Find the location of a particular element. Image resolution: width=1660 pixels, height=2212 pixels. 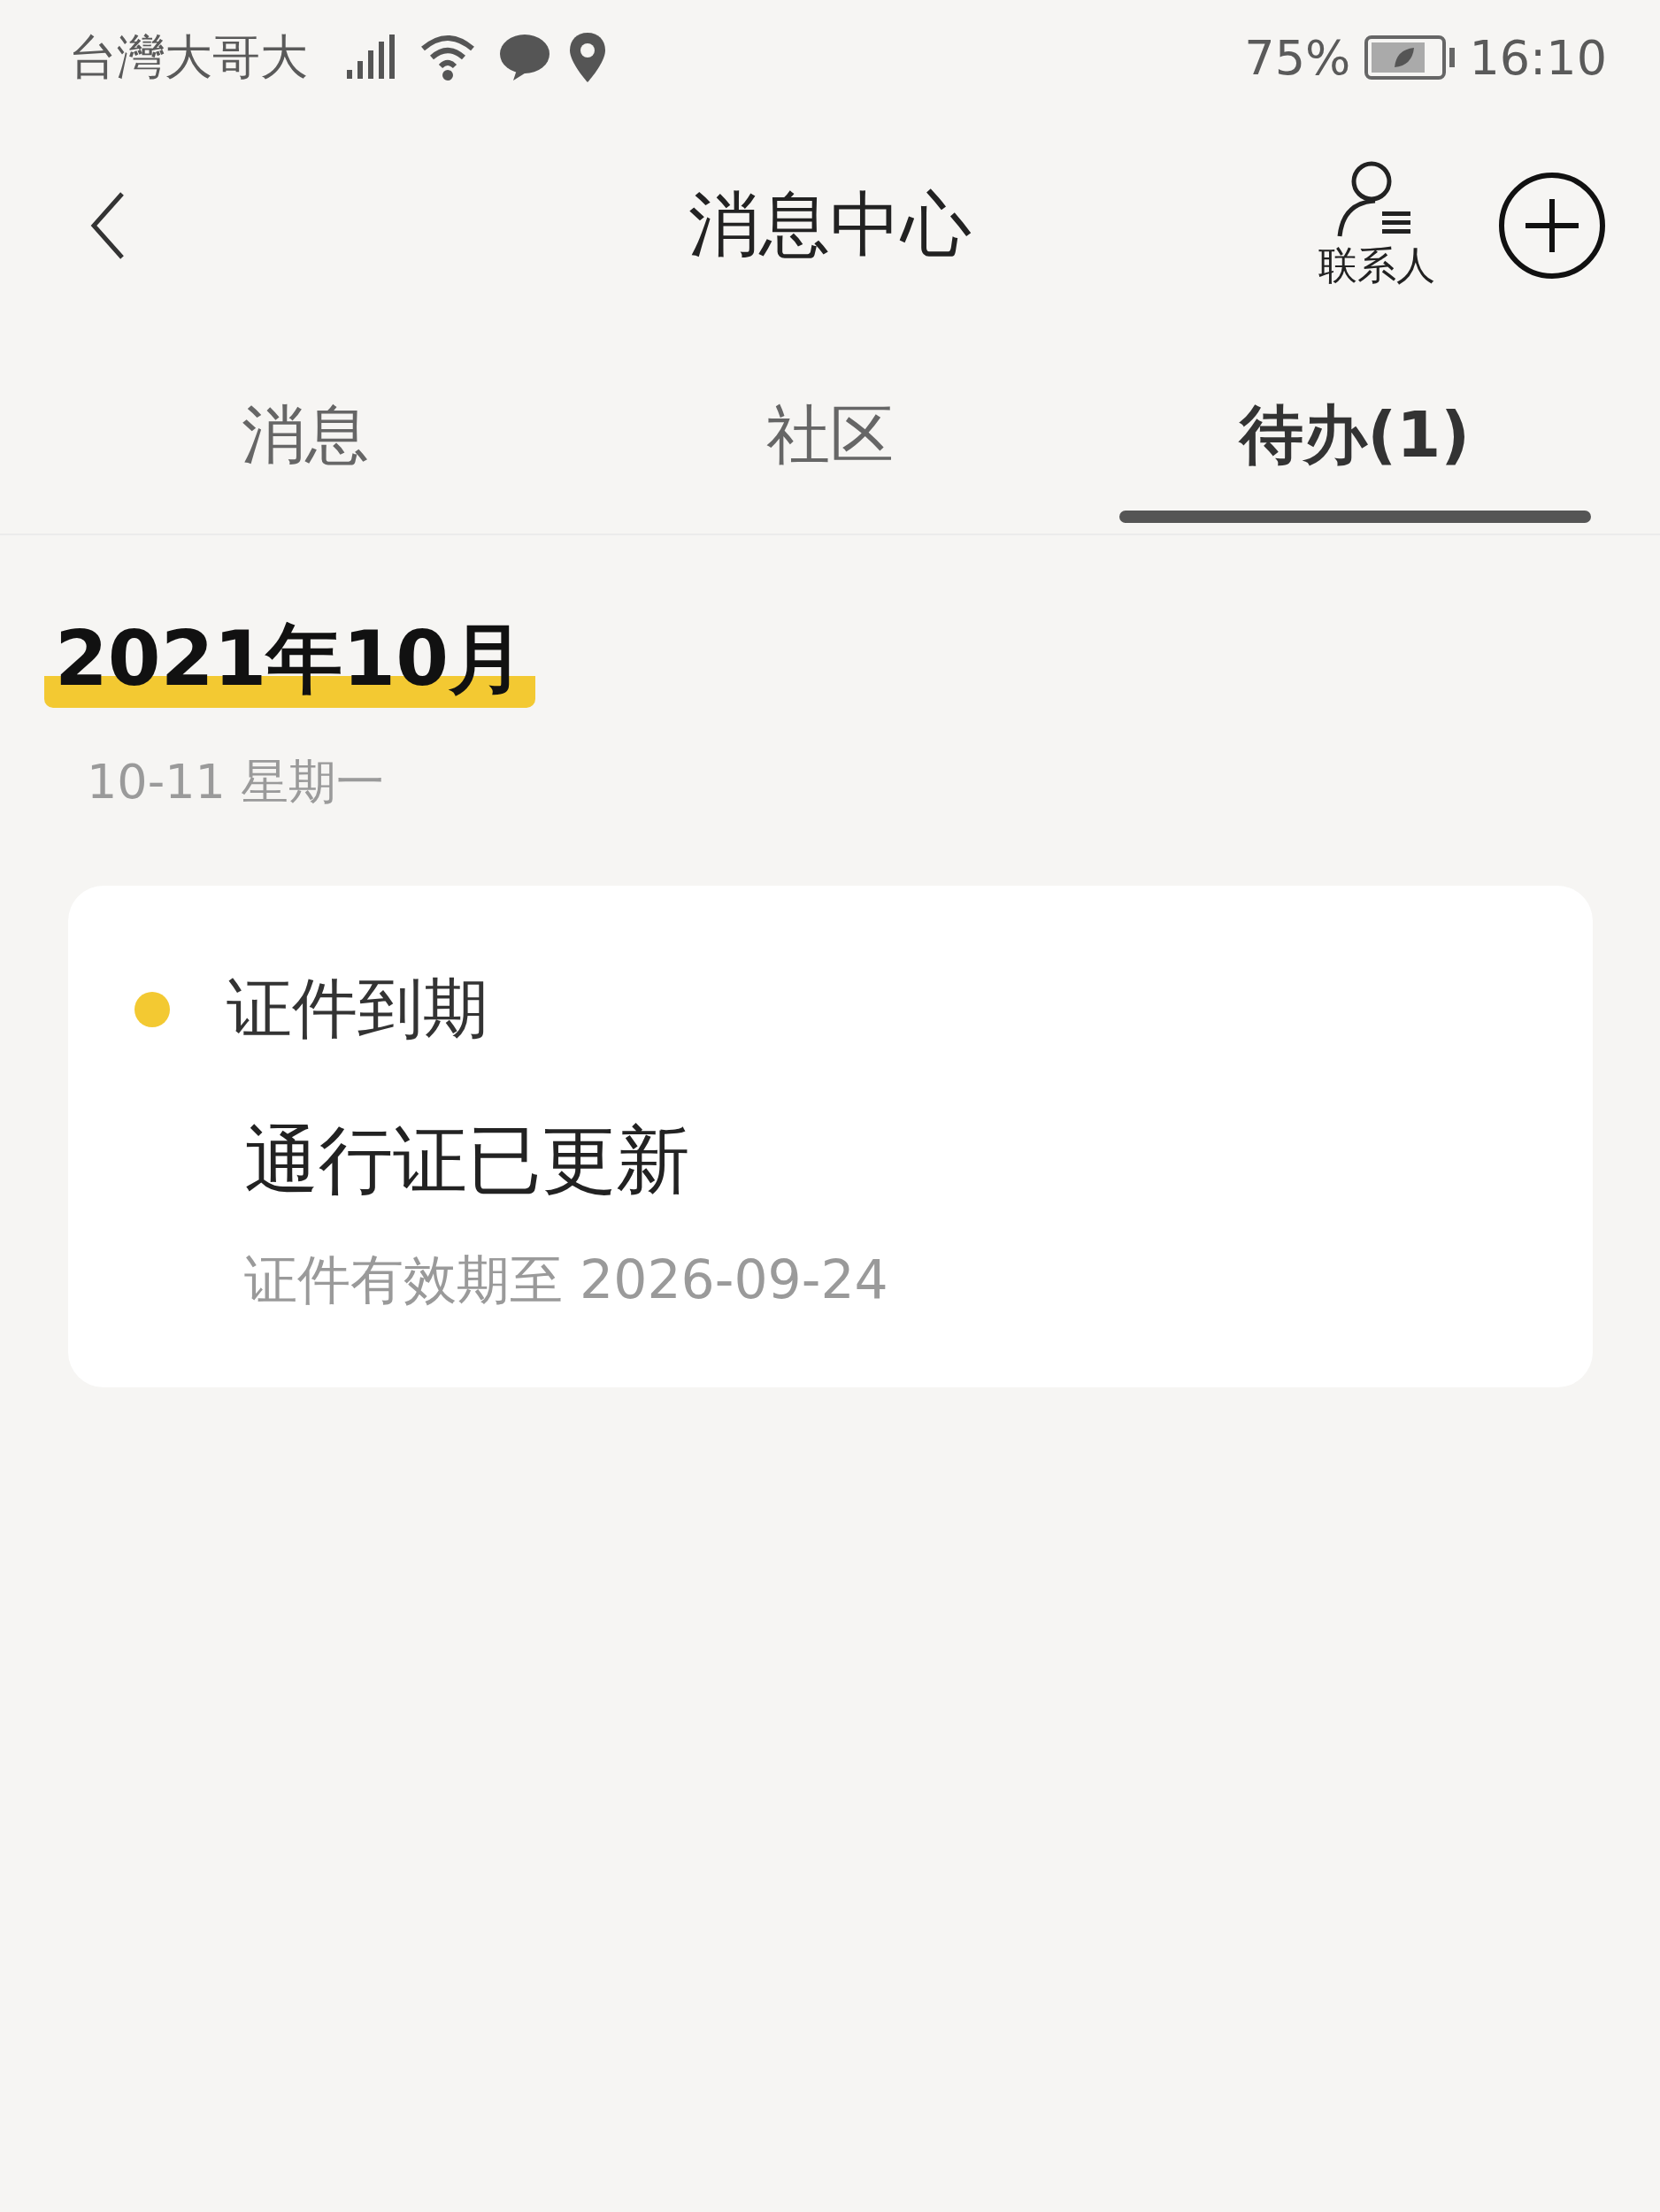

date-label: 10-11 星期一 is located at coordinates (236, 782).